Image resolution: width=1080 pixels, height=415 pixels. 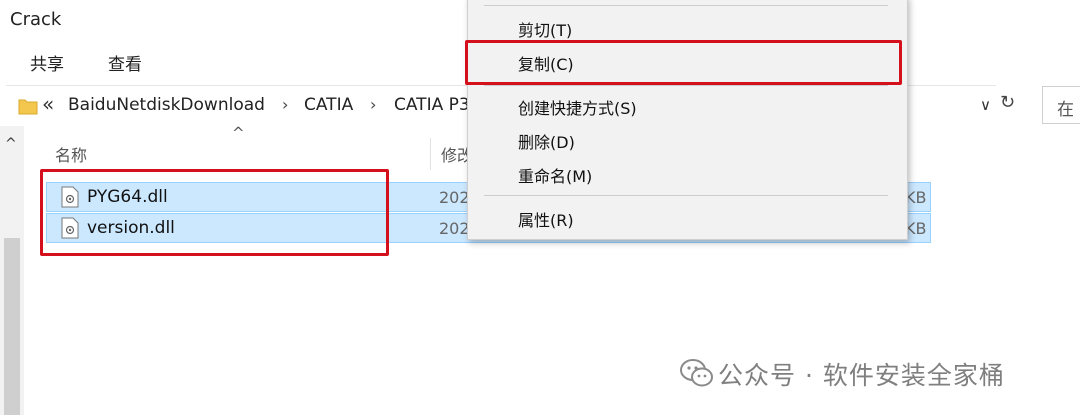 I want to click on search-placeholder: 在, so click(x=1065, y=110).